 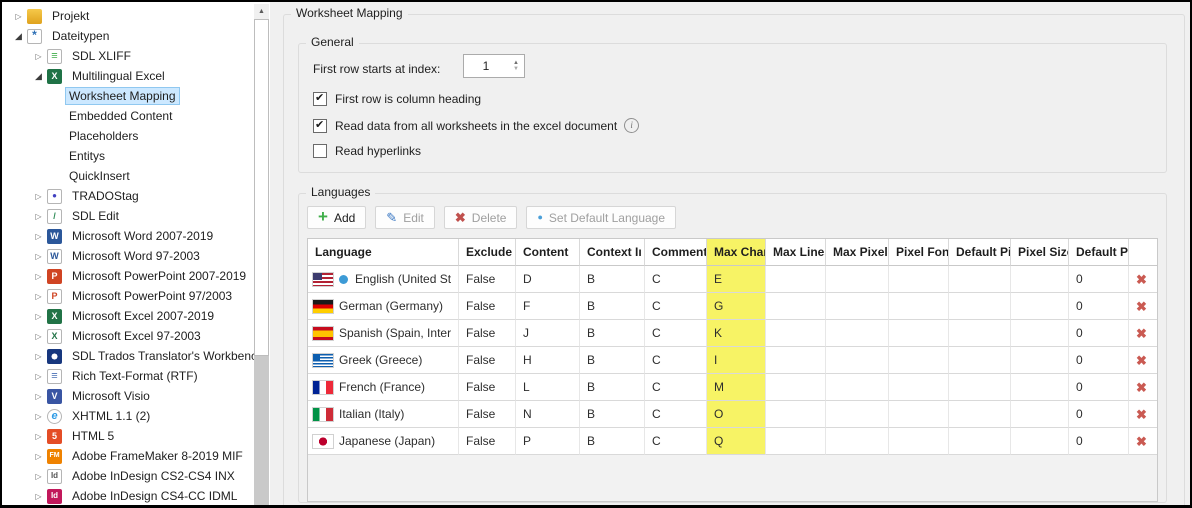 What do you see at coordinates (127, 136) in the screenshot?
I see `sidebar-item-placeholders: Placeholders` at bounding box center [127, 136].